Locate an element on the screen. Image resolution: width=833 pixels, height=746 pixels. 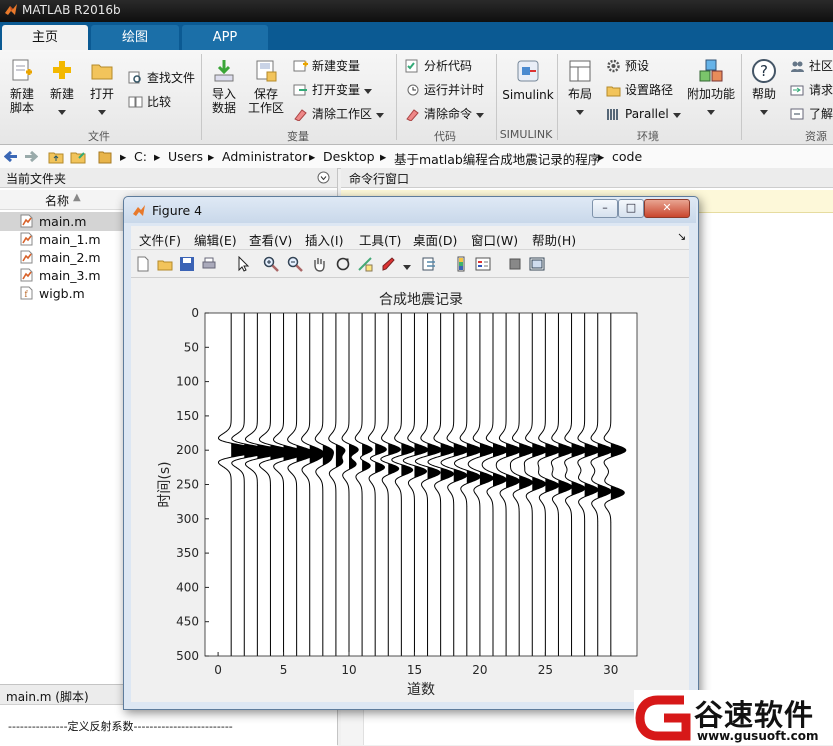
new-button: 新建 is located at coordinates (62, 88).